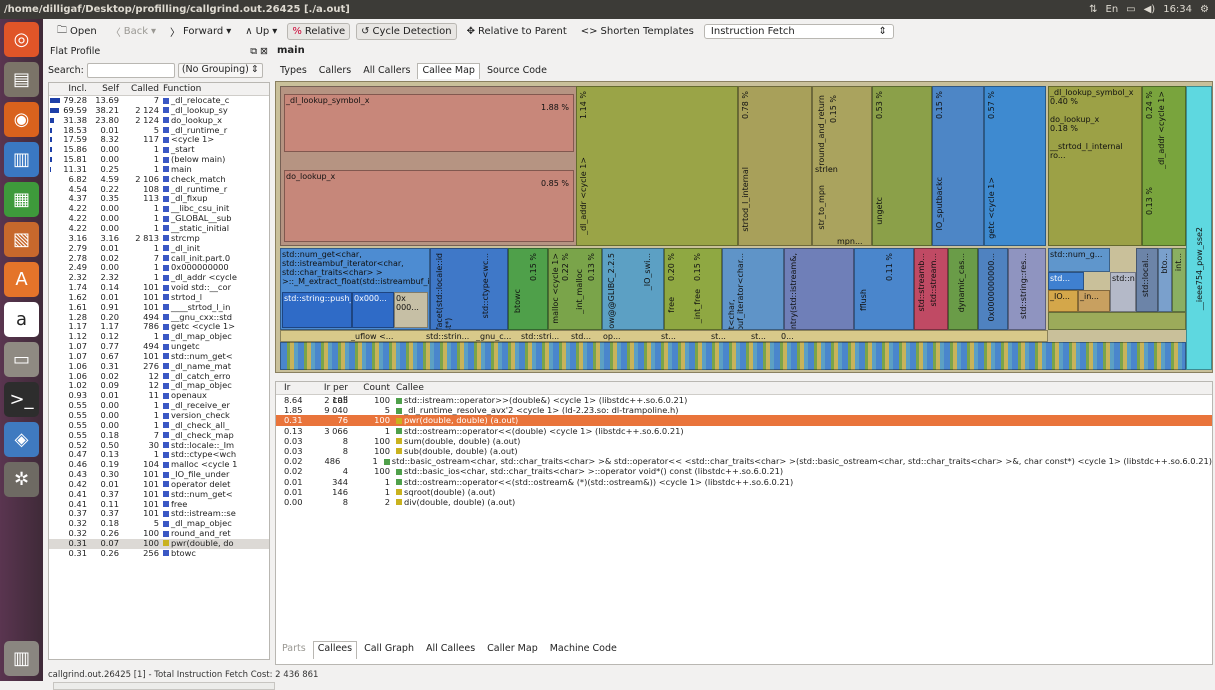 Image resolution: width=1215 pixels, height=690 pixels. Describe the element at coordinates (528, 289) in the screenshot. I see `map-block-btowc: 0.15 % btowc` at that location.